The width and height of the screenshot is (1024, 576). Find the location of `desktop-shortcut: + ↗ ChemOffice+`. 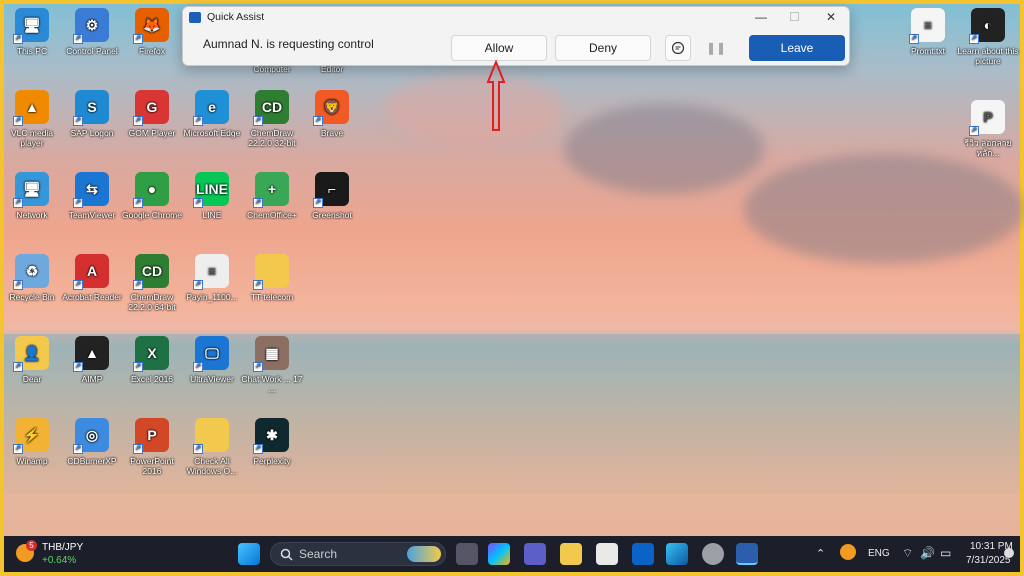

desktop-shortcut: + ↗ ChemOffice+ is located at coordinates (272, 196).